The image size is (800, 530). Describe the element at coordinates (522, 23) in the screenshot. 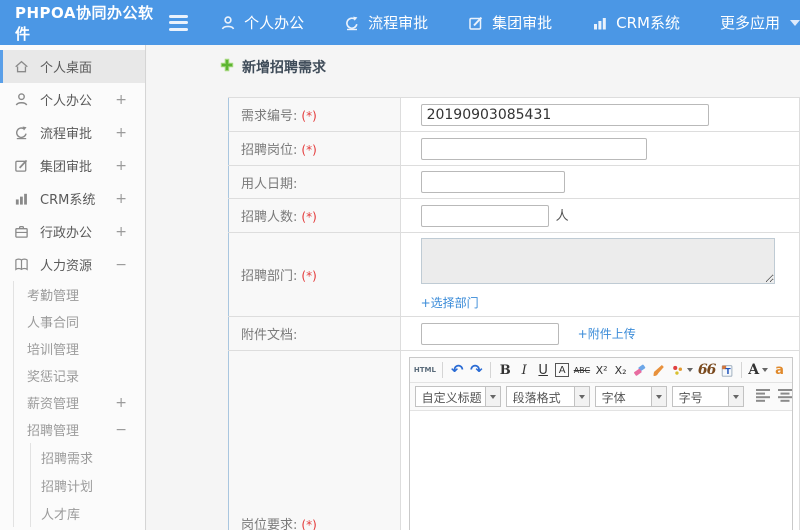

I see `topnav-label: 集团审批` at that location.